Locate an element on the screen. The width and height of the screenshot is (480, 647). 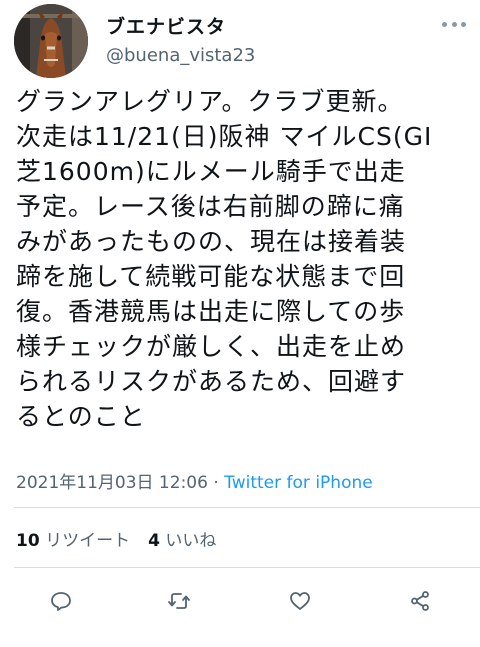
like-button is located at coordinates (300, 601).